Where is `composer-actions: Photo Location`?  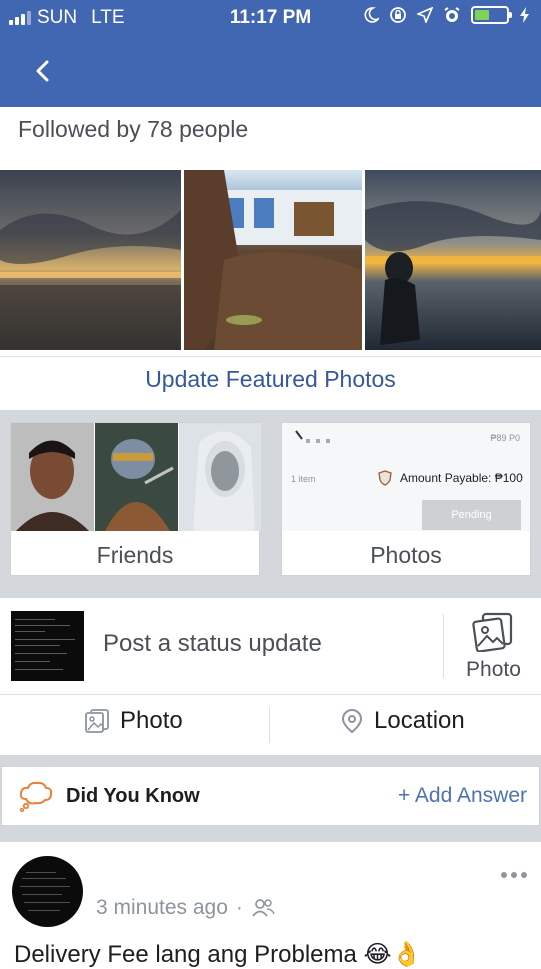
composer-actions: Photo Location is located at coordinates (270, 725).